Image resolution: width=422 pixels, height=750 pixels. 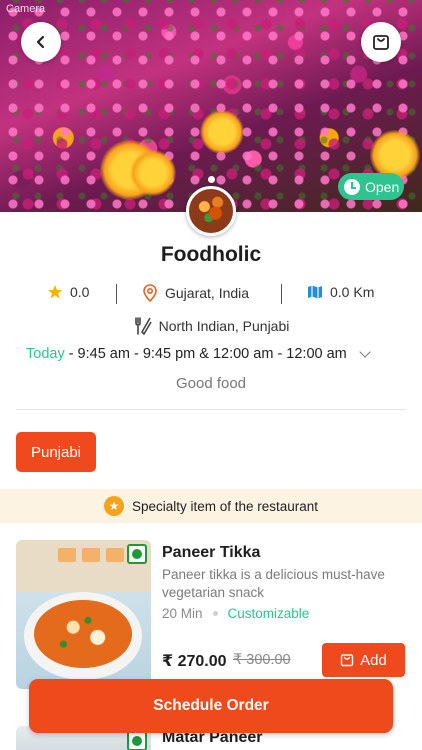 What do you see at coordinates (143, 326) in the screenshot?
I see `cutlery-icon` at bounding box center [143, 326].